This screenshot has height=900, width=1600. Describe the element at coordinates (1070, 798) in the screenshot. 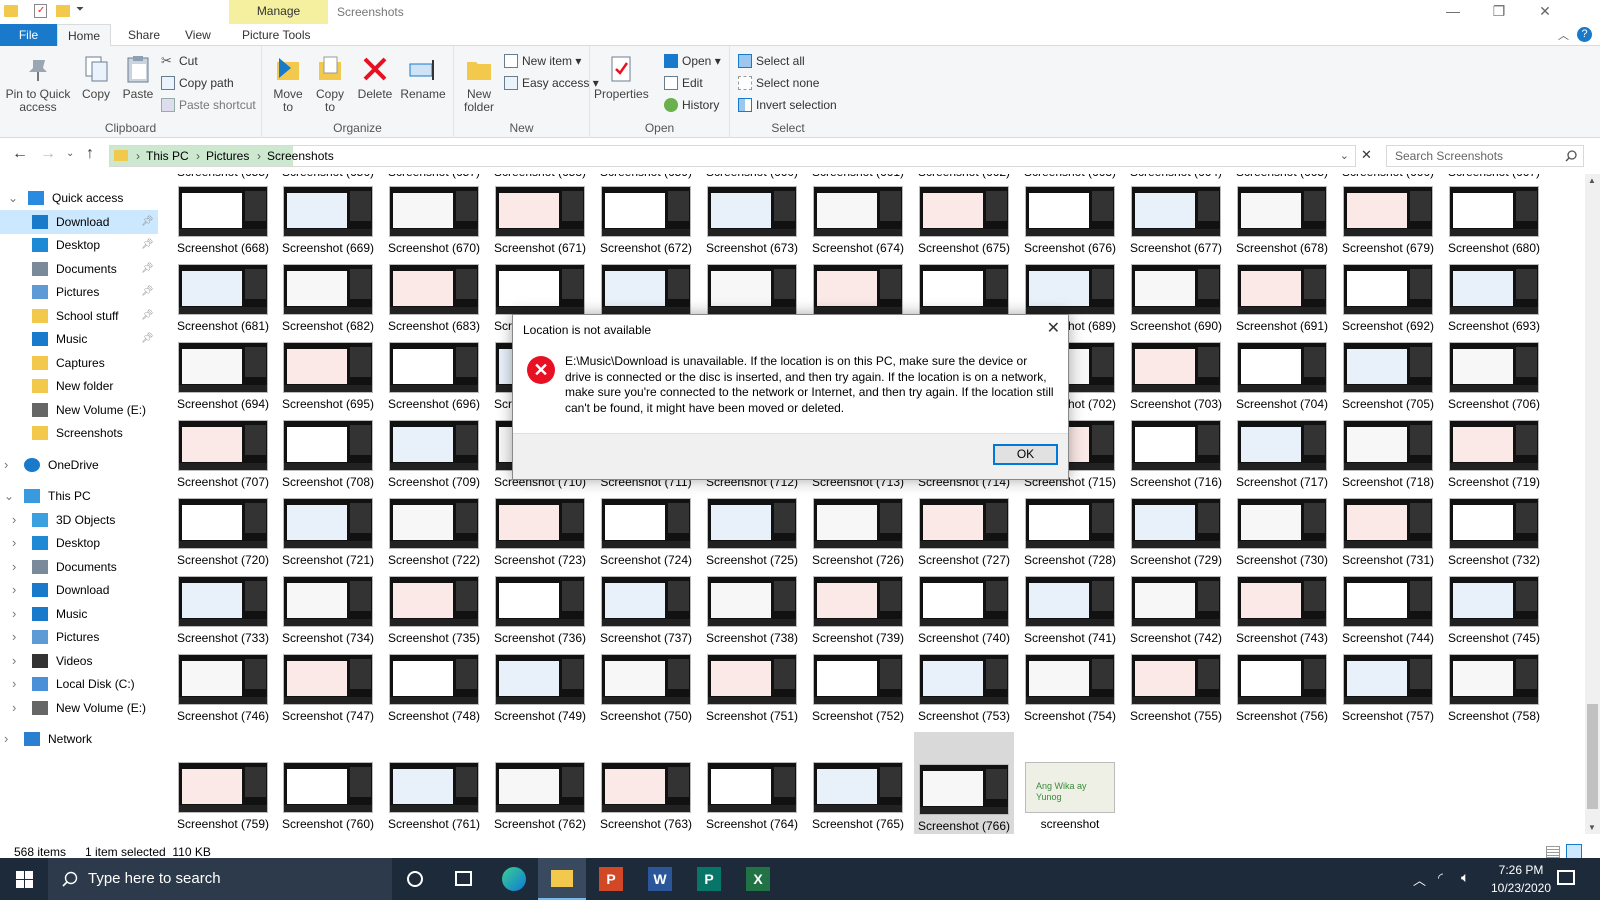

I see `file-tile: Ang Wika ay Yunog screenshot` at that location.